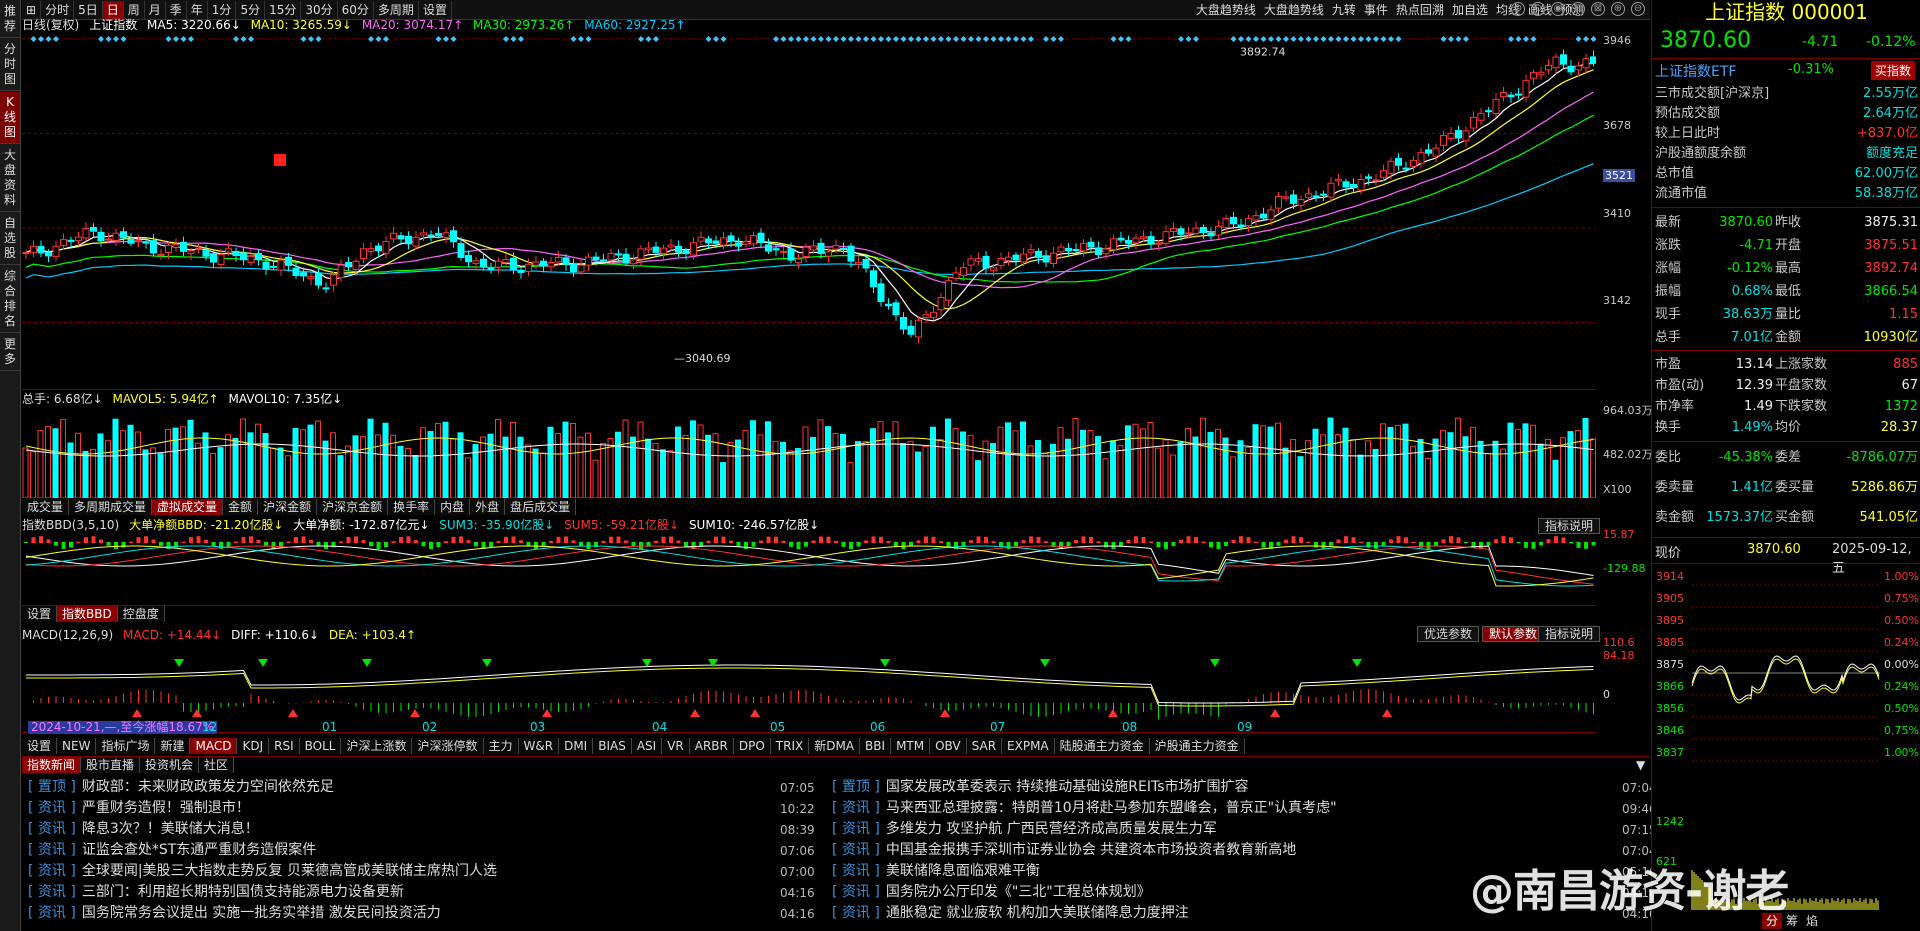 The image size is (1920, 931). I want to click on news-item: [ 资讯 ] 全球要闻|美股三大指数走势反复 贝莱德高管成美联储主席热门人选, so click(399, 871).